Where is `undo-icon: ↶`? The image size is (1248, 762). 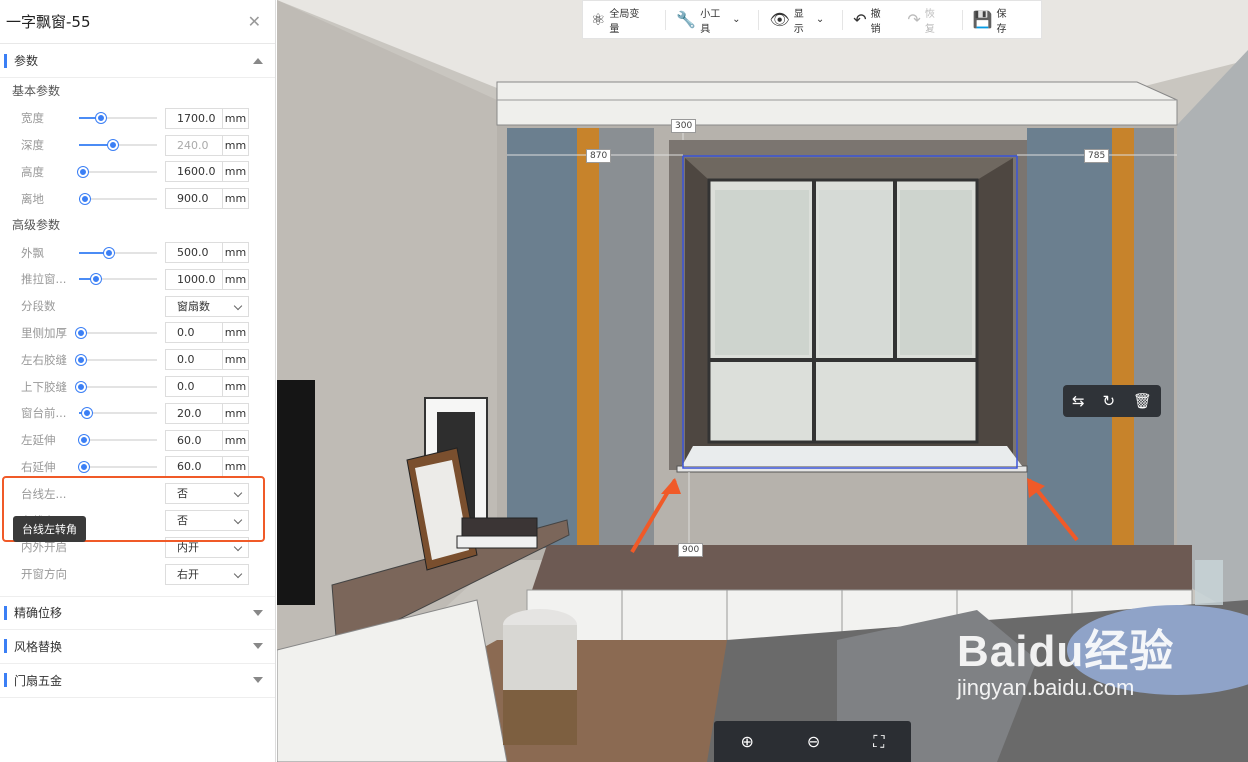 undo-icon: ↶ is located at coordinates (860, 19).